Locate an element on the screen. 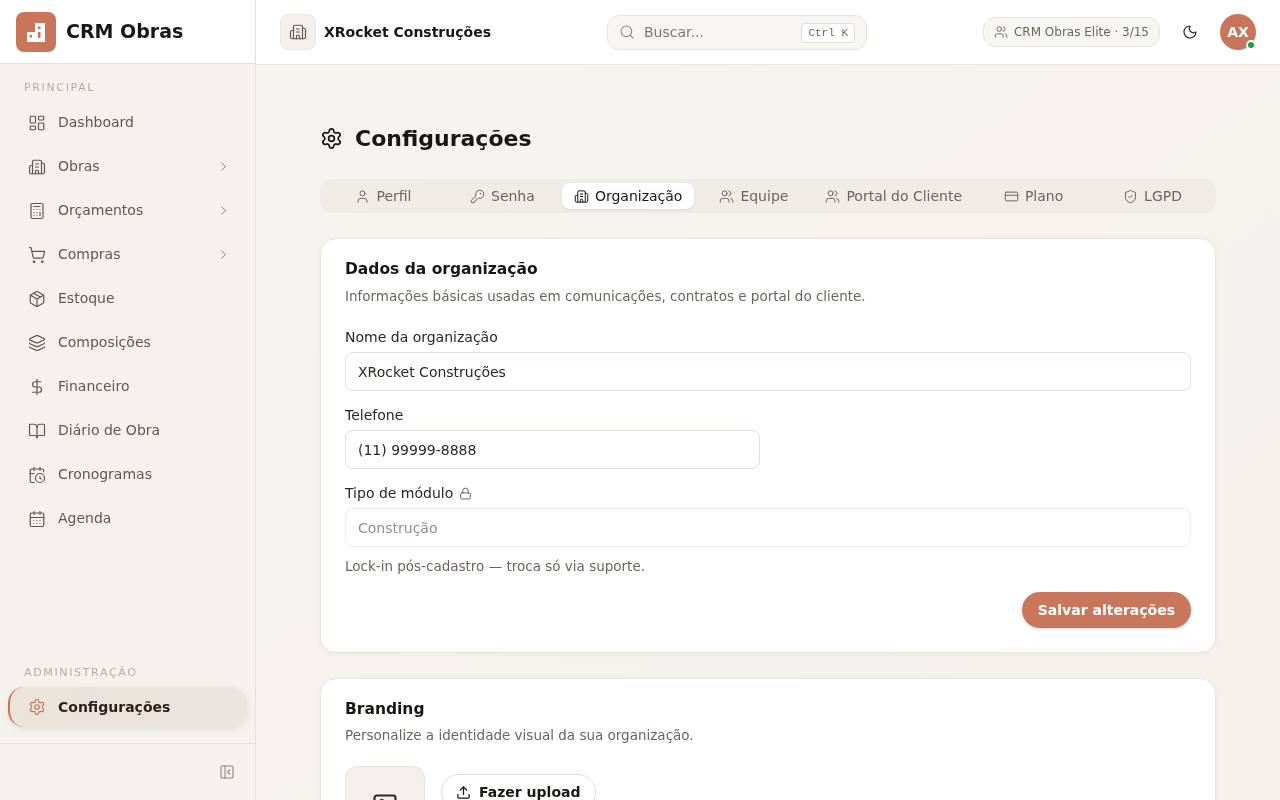 Image resolution: width=1280 pixels, height=800 pixels. collapse-sidebar-button is located at coordinates (227, 772).